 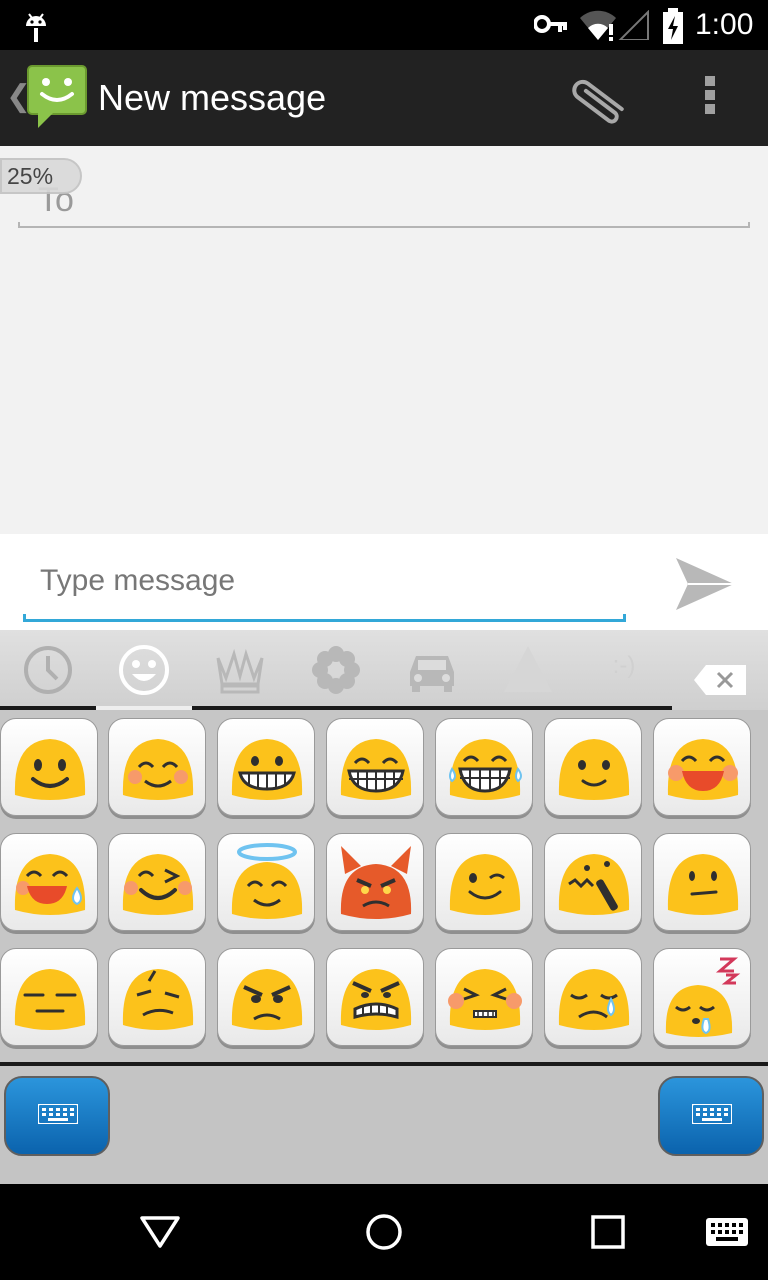 What do you see at coordinates (702, 882) in the screenshot?
I see `emoji-neutral-glance` at bounding box center [702, 882].